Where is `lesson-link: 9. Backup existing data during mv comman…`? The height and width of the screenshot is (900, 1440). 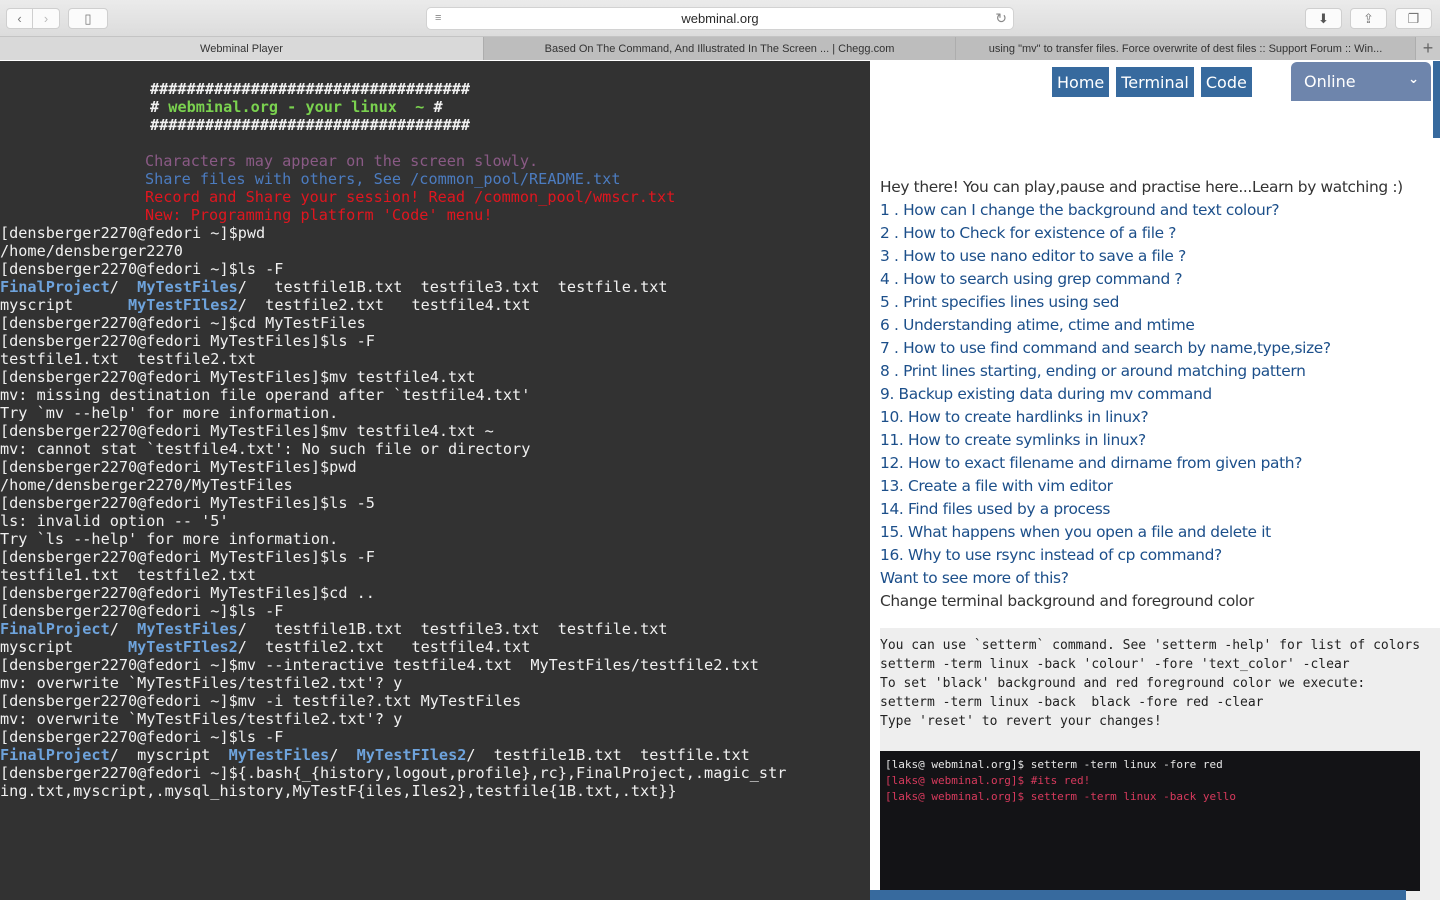
lesson-link: 9. Backup existing data during mv comman… is located at coordinates (1160, 394).